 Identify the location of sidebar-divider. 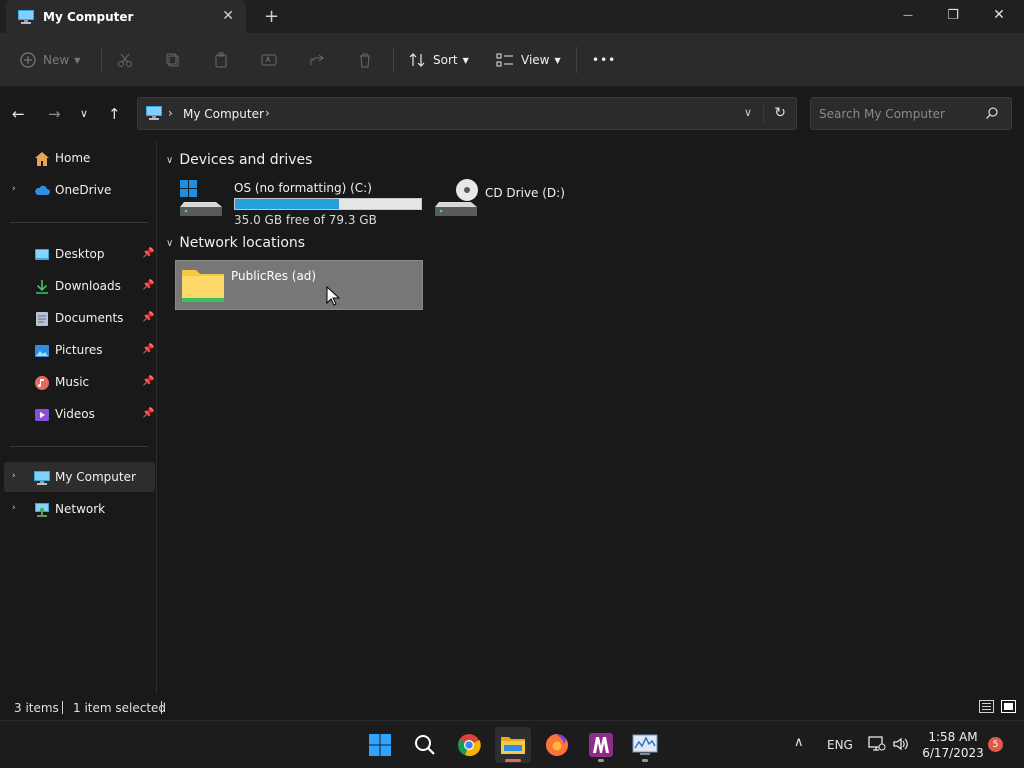
(79, 222).